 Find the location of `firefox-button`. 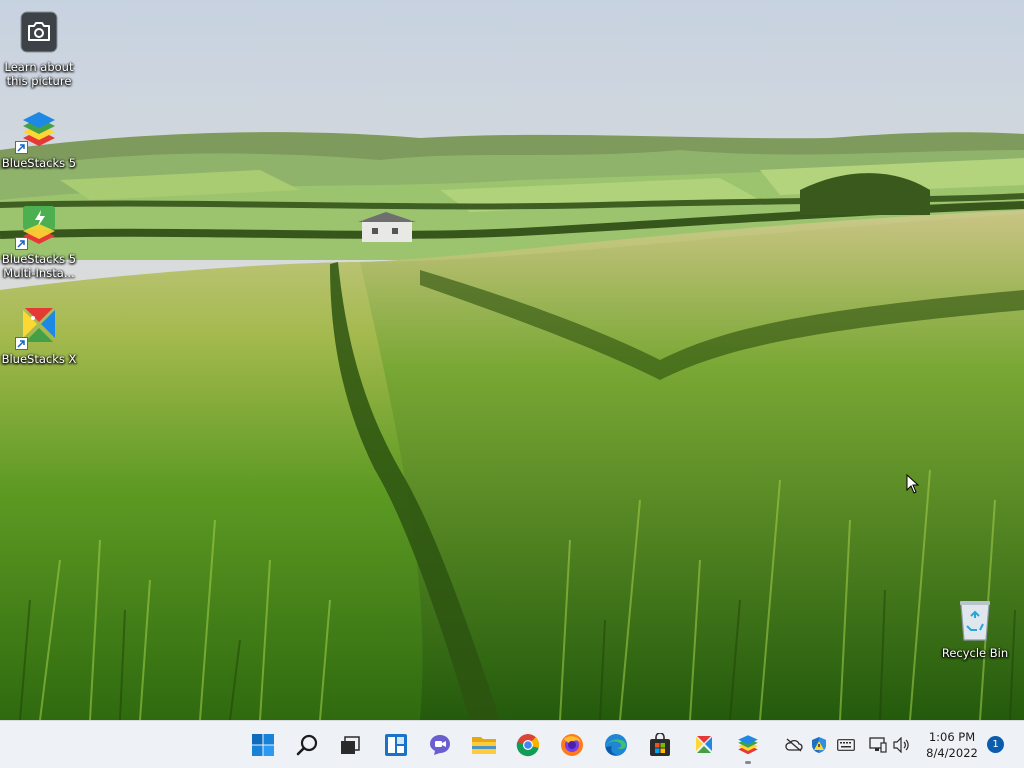

firefox-button is located at coordinates (572, 745).